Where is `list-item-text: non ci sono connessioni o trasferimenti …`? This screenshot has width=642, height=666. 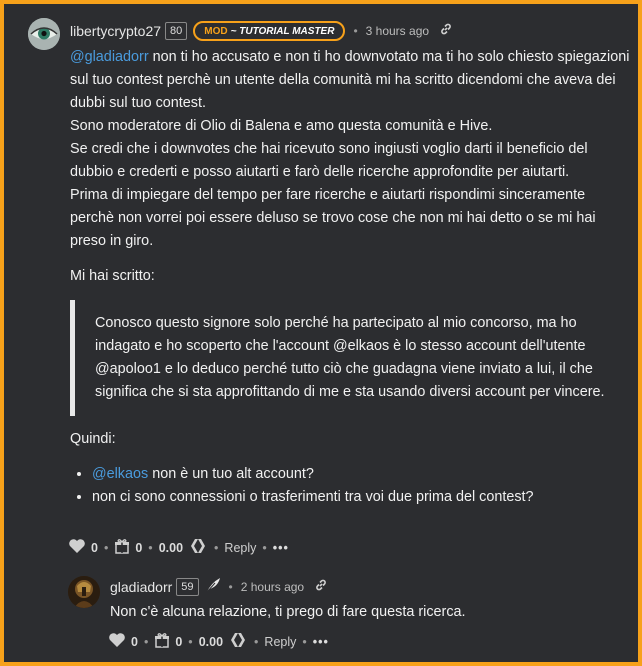
list-item-text: non ci sono connessioni o trasferimenti … is located at coordinates (313, 497).